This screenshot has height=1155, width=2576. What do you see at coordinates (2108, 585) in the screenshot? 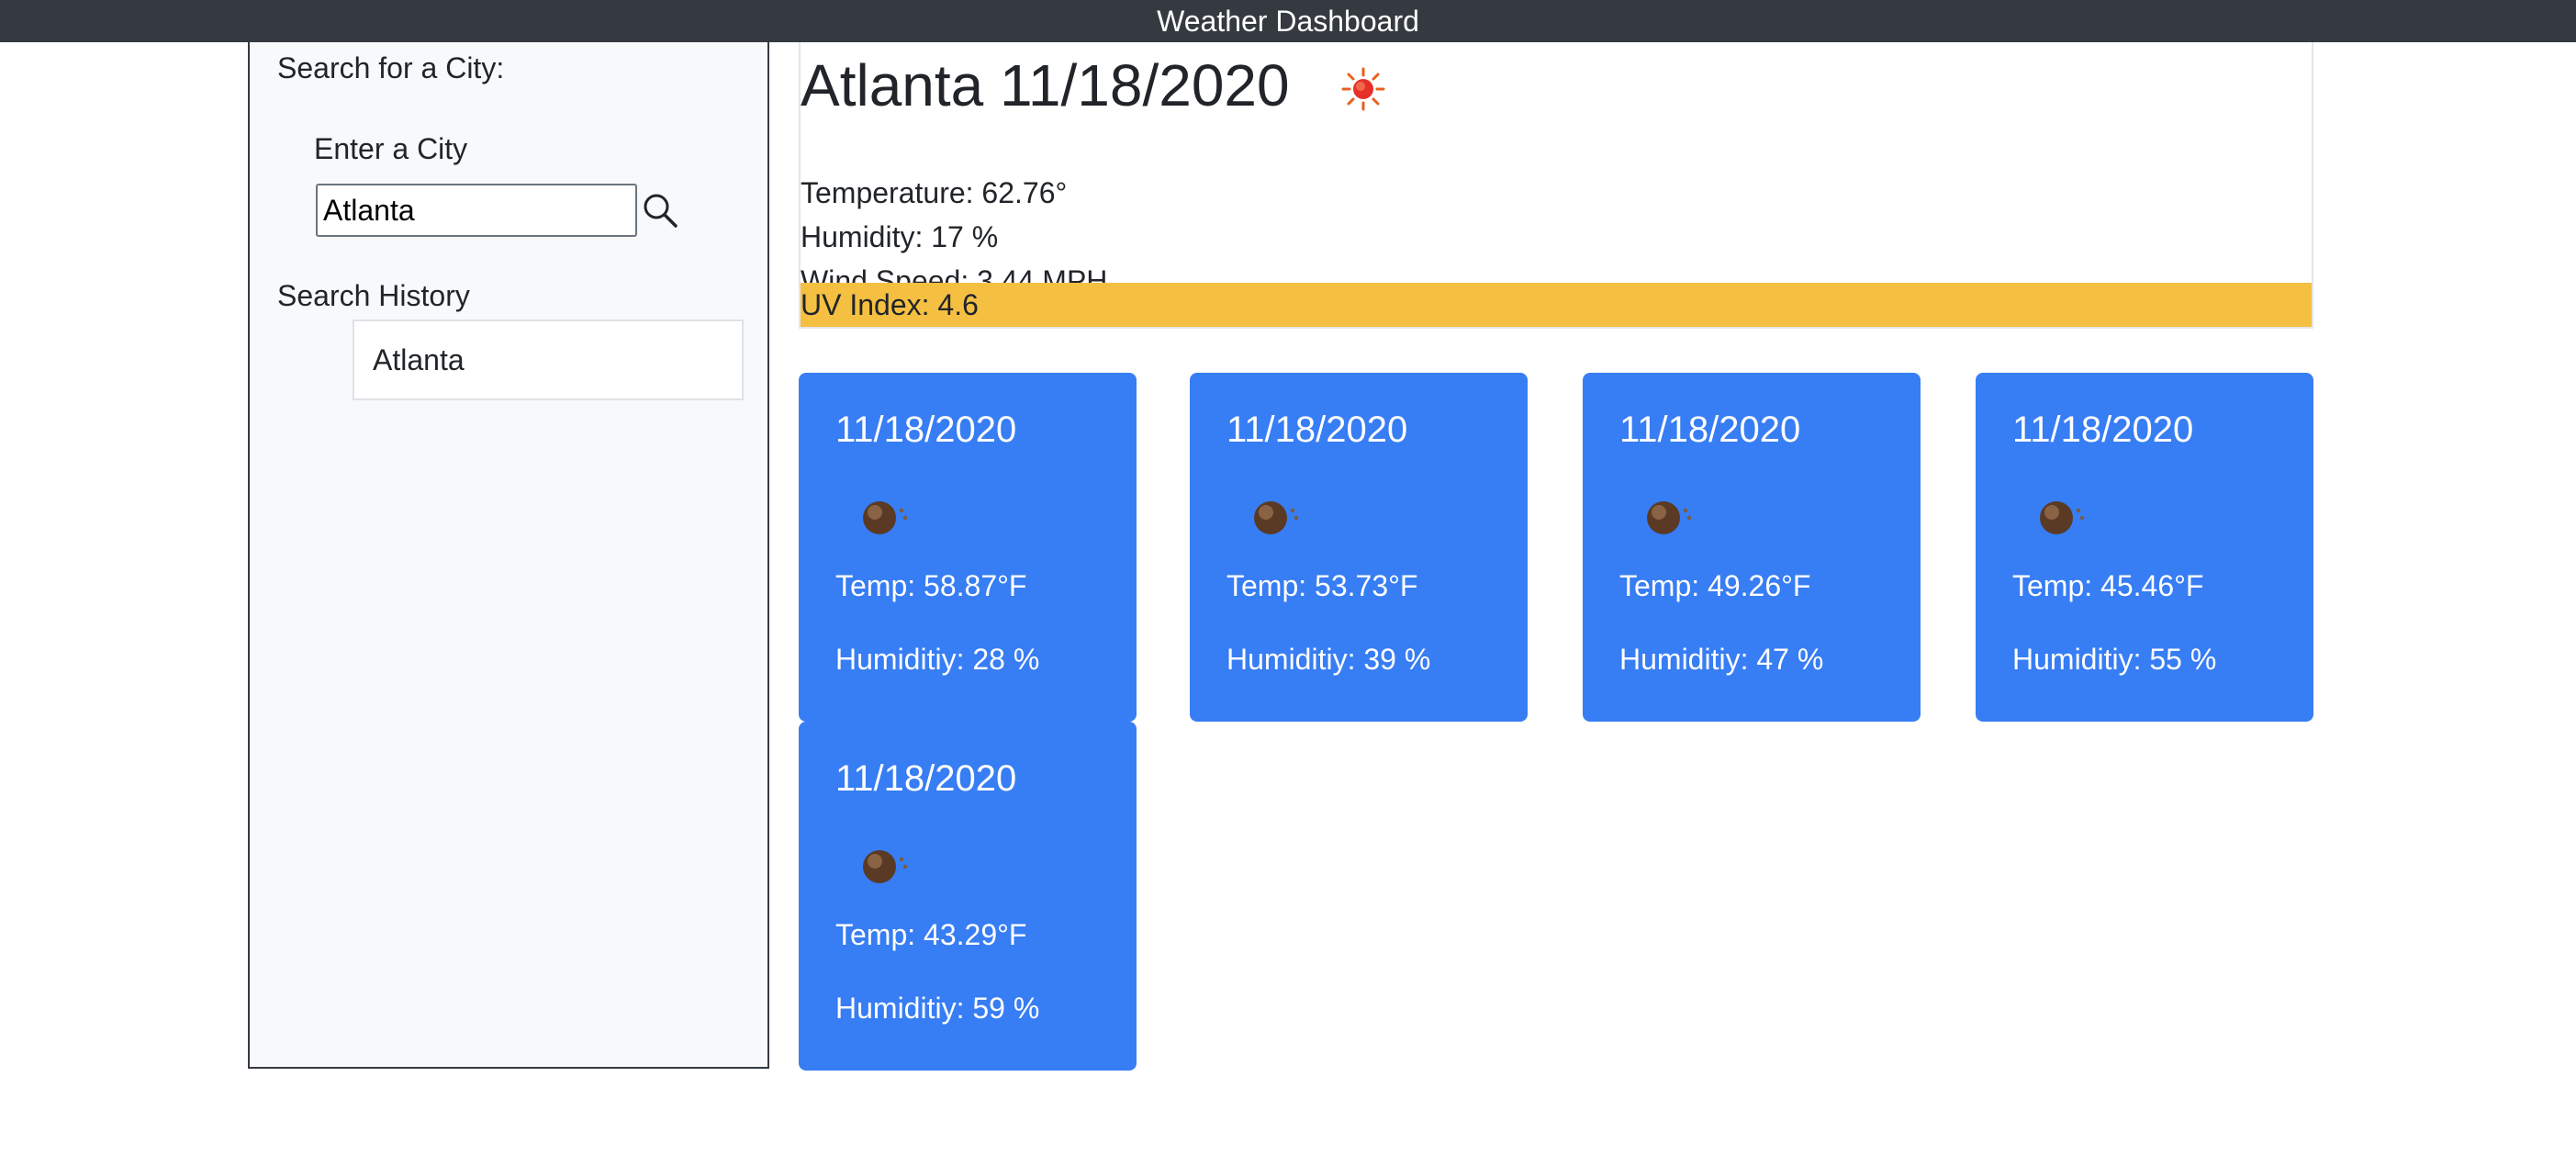
I see `forecast-temp: Temp: 45.46°F` at bounding box center [2108, 585].